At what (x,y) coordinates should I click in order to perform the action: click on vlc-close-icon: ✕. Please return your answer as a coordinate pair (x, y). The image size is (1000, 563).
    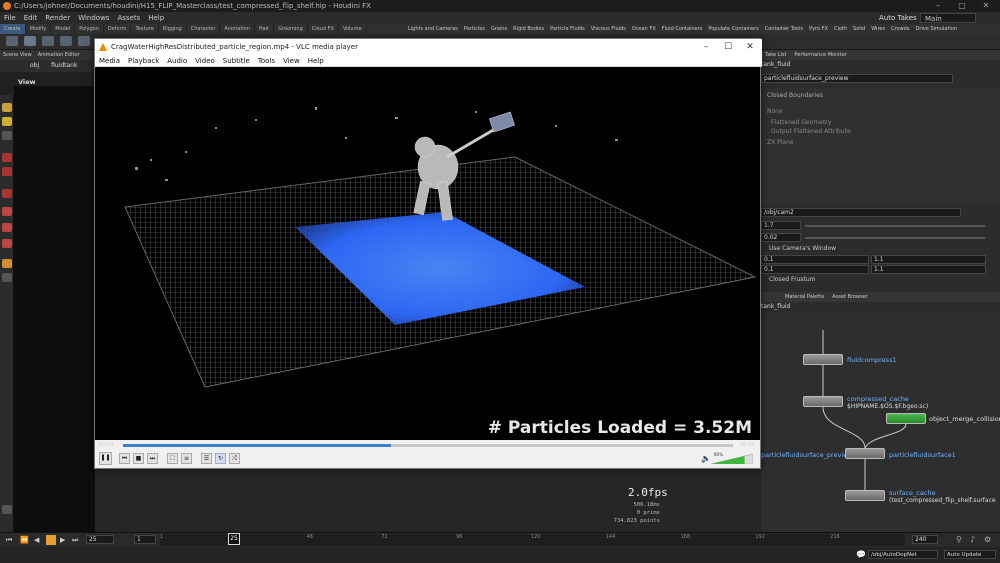
    Looking at the image, I should click on (750, 47).